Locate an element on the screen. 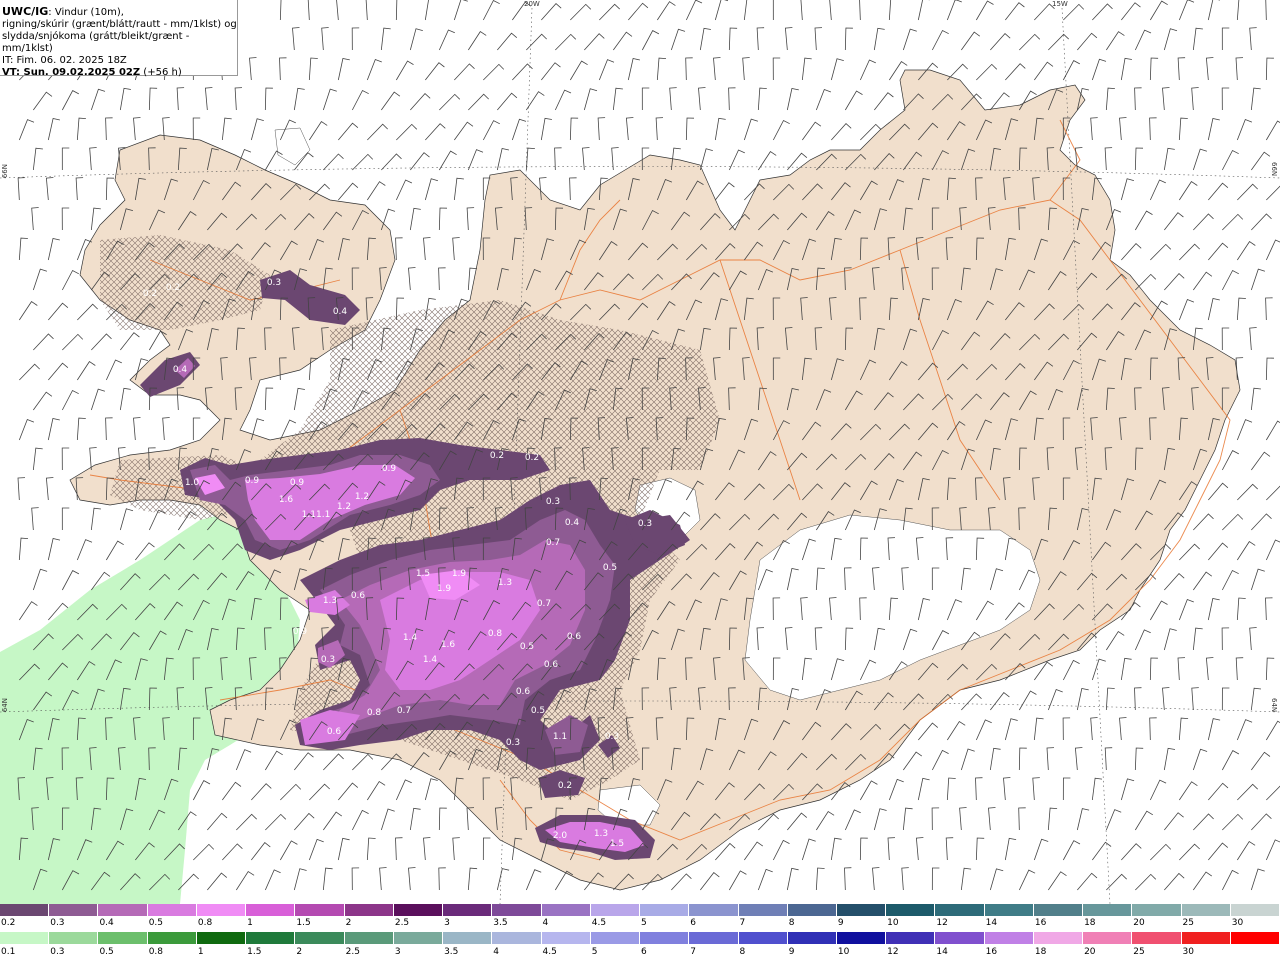 The width and height of the screenshot is (1280, 960). legend-label: 20 is located at coordinates (1090, 952).